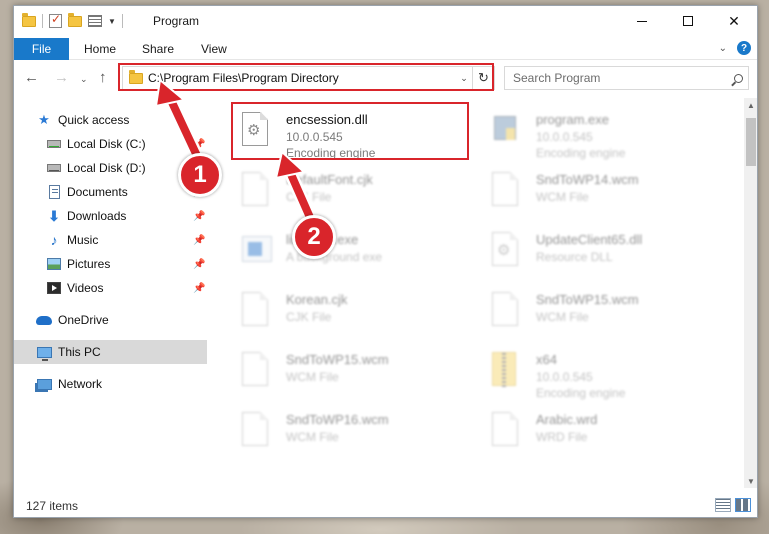 Image resolution: width=769 pixels, height=534 pixels. Describe the element at coordinates (620, 78) in the screenshot. I see `search-input` at that location.